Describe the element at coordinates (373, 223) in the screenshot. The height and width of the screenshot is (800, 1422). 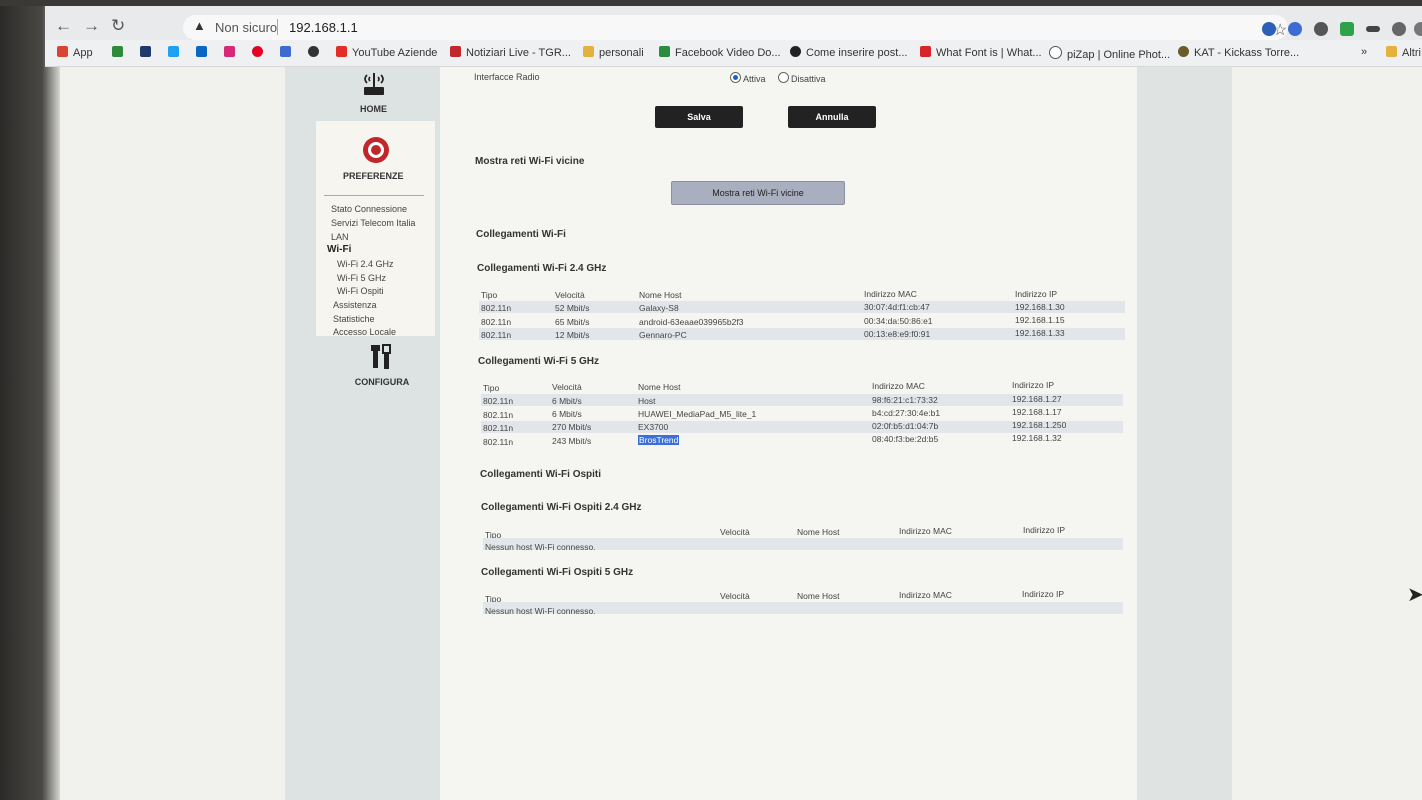
I see `submenu-servizi-telecom: Servizi Telecom Italia` at that location.